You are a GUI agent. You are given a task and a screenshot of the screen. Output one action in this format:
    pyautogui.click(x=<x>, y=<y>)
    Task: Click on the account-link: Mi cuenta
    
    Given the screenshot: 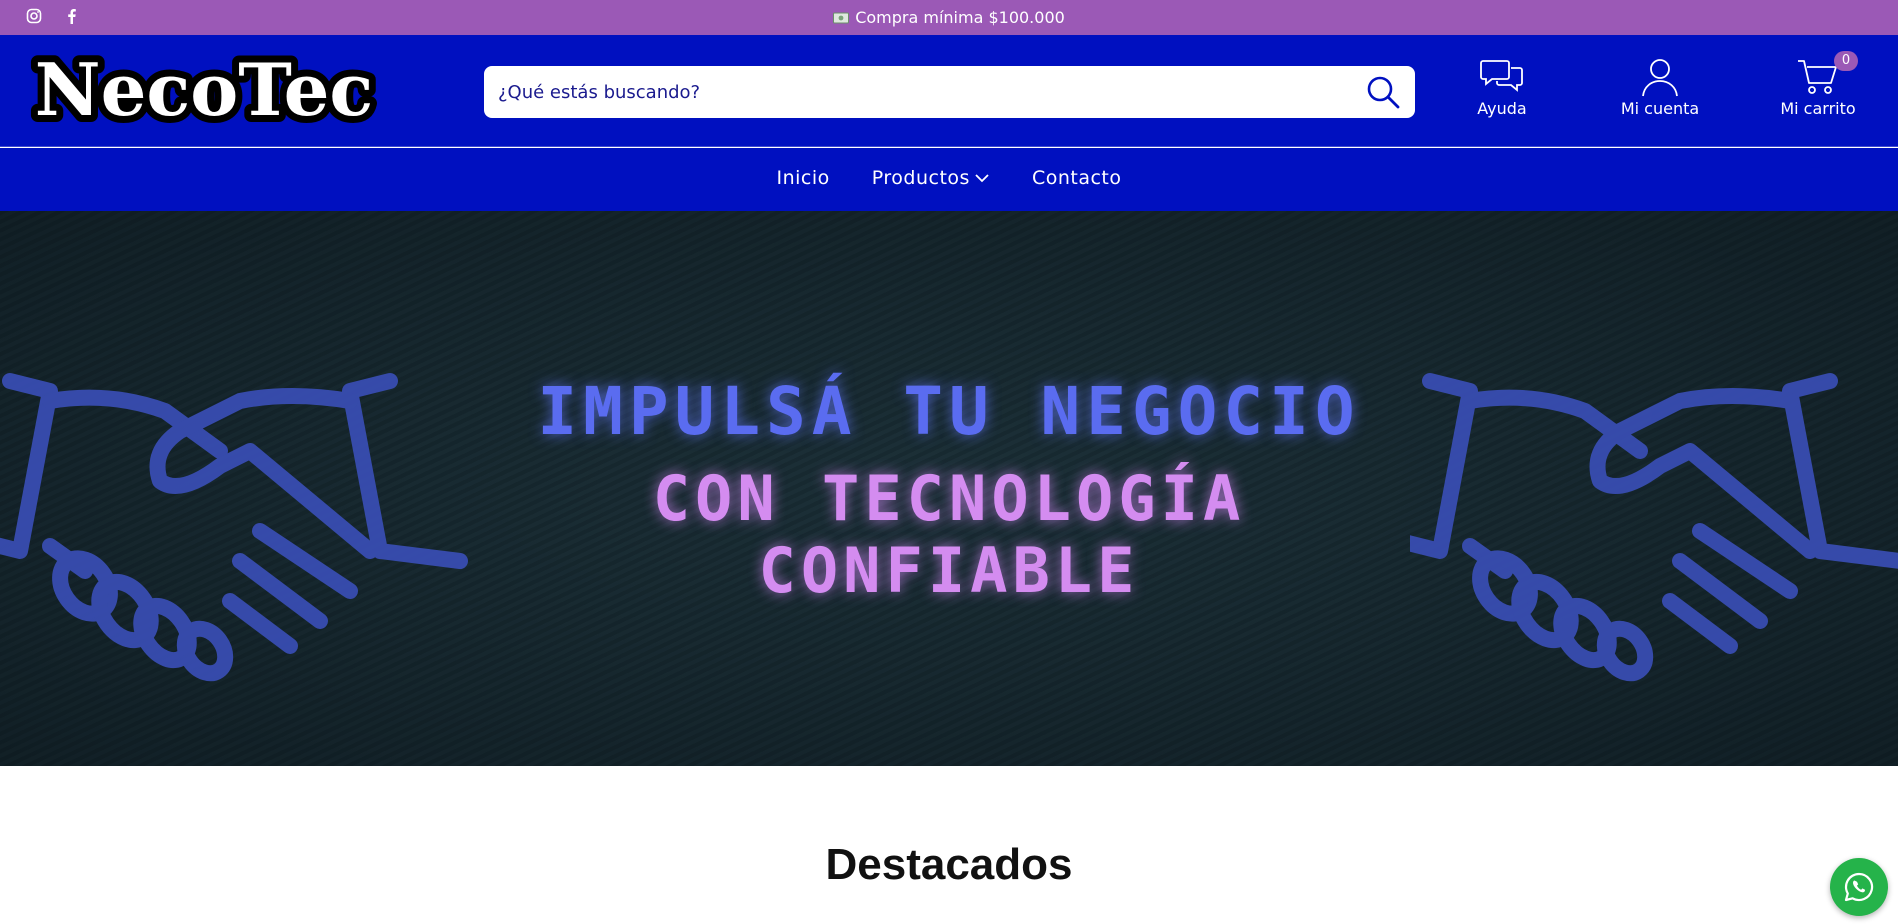 What is the action you would take?
    pyautogui.click(x=1660, y=87)
    